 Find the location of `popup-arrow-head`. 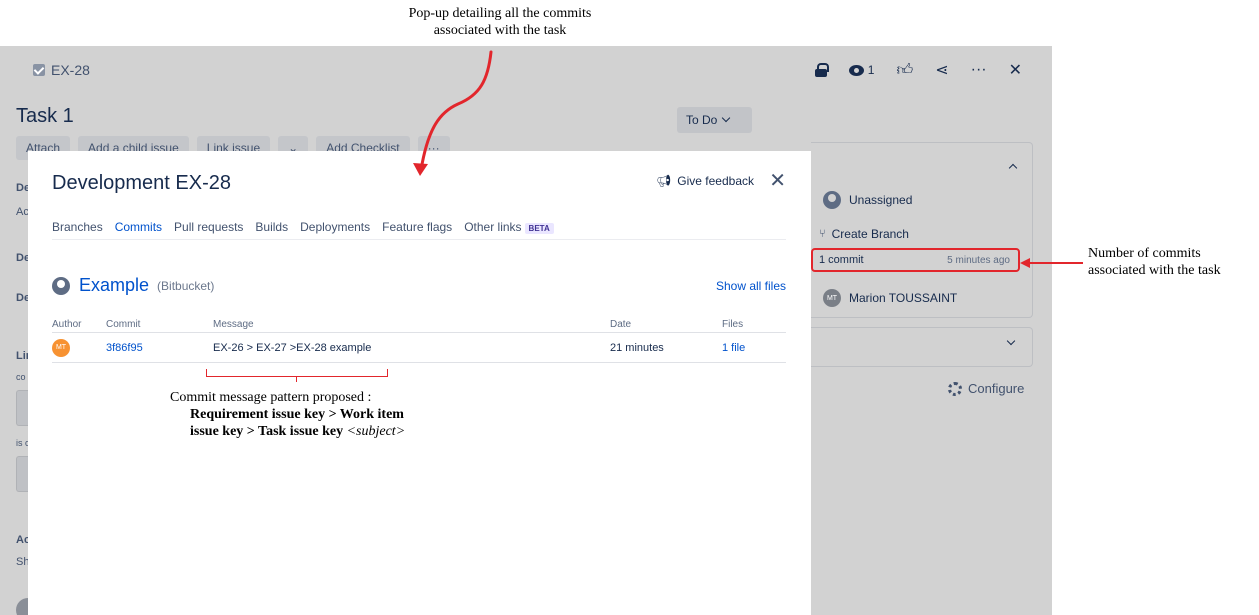

popup-arrow-head is located at coordinates (420, 169).